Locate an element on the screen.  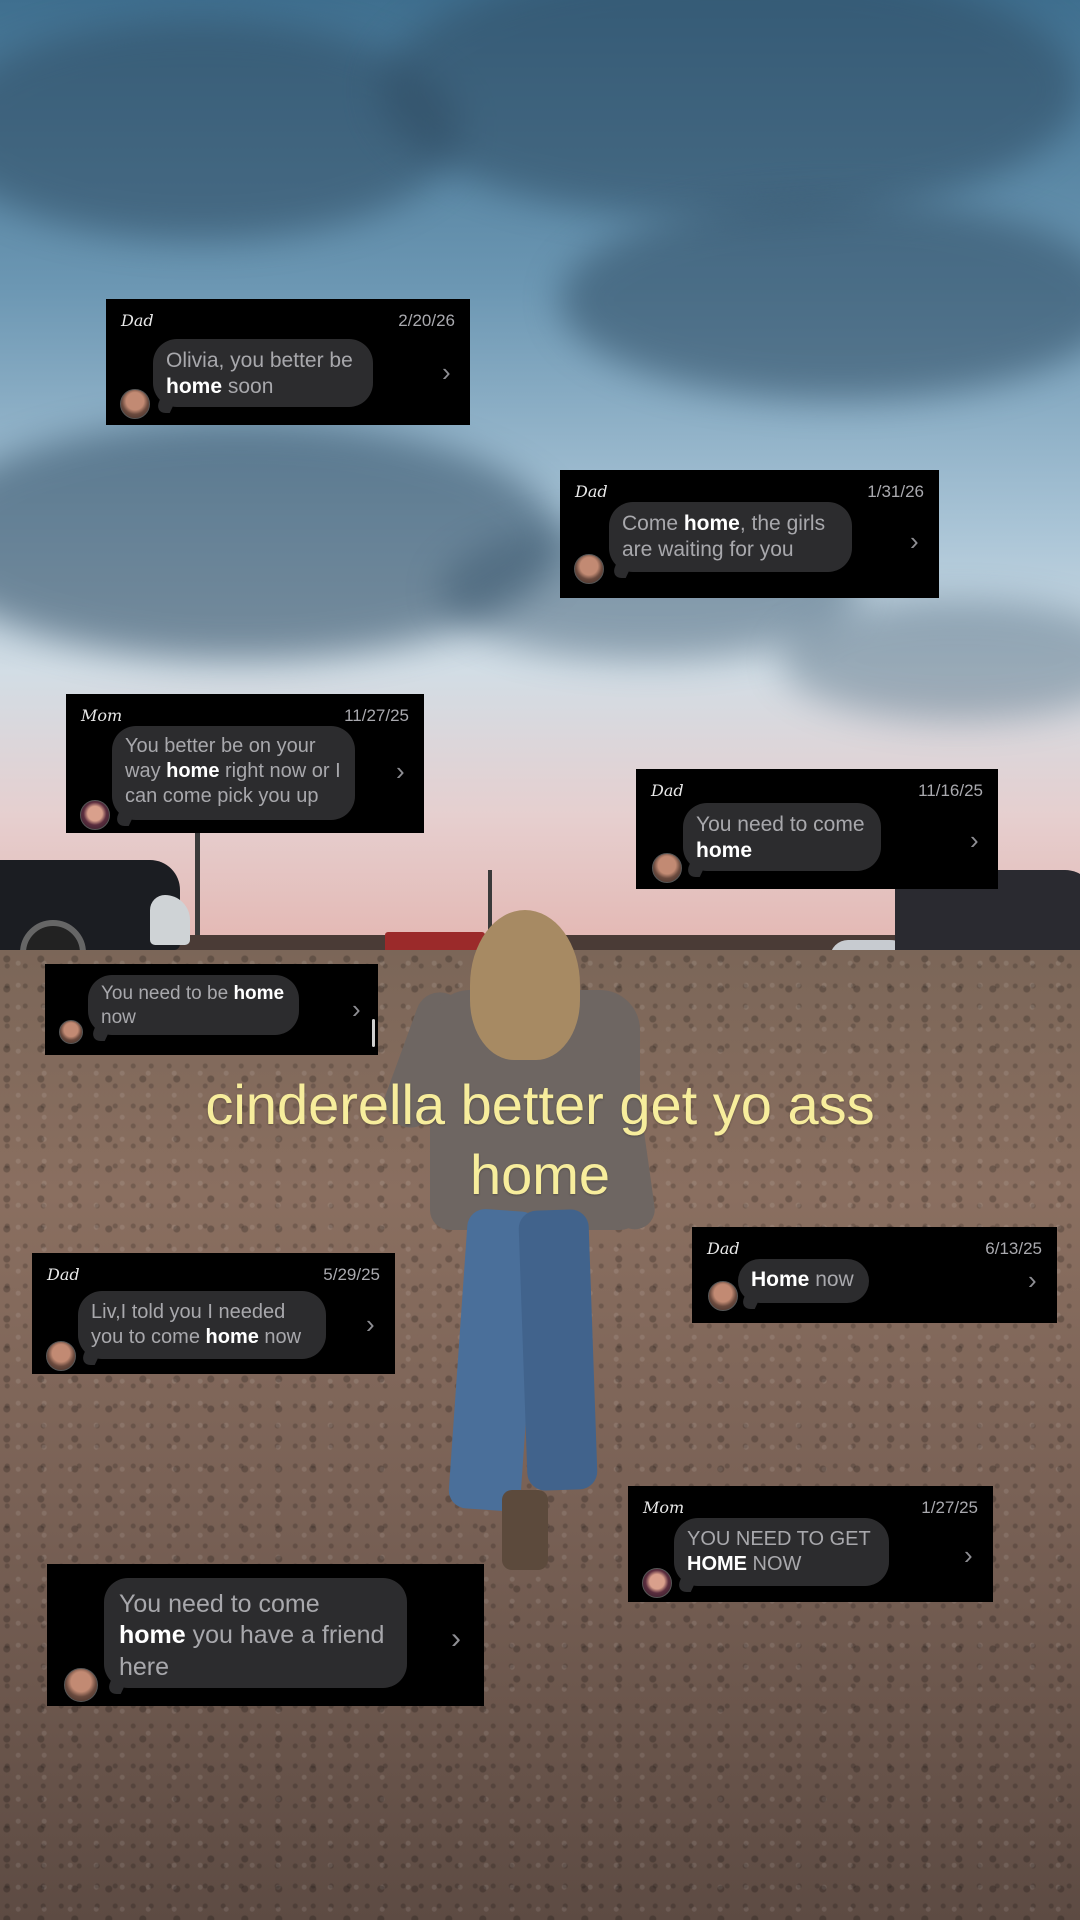
utility-pole is located at coordinates (197, 885).